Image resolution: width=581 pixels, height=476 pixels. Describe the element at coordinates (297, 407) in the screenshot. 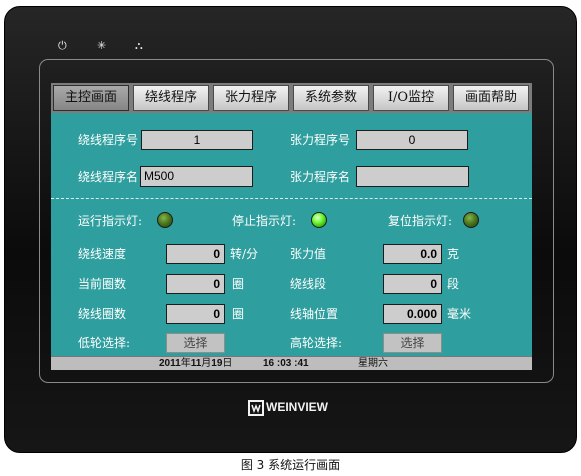

I see `weinview-logo-text: WEINVIEW` at that location.